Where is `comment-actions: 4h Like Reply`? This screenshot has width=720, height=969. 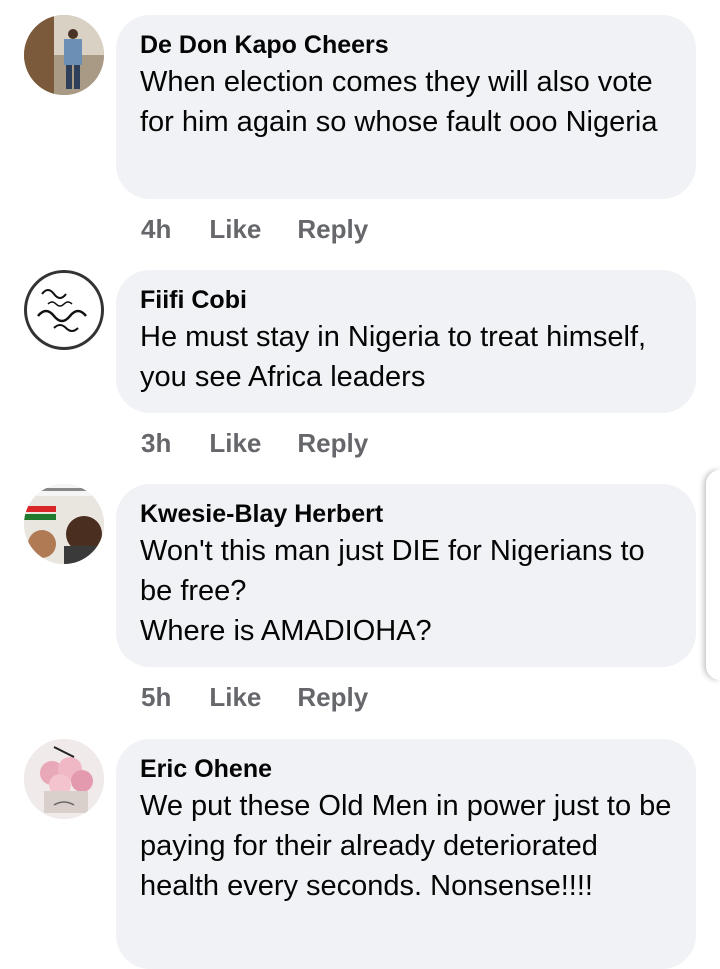 comment-actions: 4h Like Reply is located at coordinates (272, 229).